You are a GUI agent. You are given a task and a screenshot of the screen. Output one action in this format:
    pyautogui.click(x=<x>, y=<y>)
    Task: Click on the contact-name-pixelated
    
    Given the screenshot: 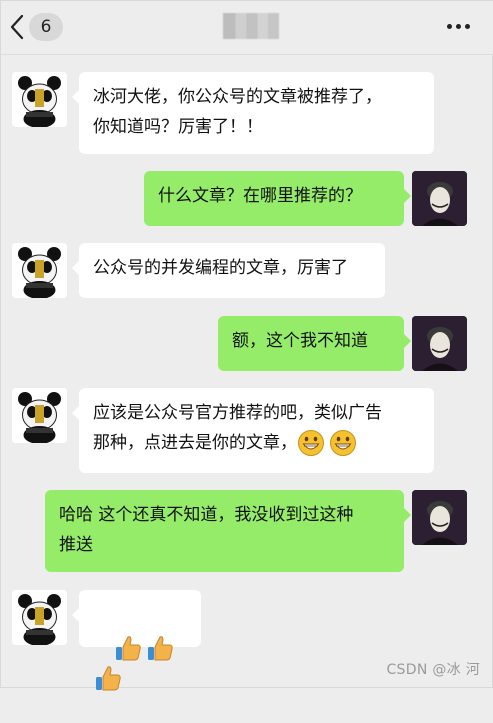 What is the action you would take?
    pyautogui.click(x=251, y=26)
    